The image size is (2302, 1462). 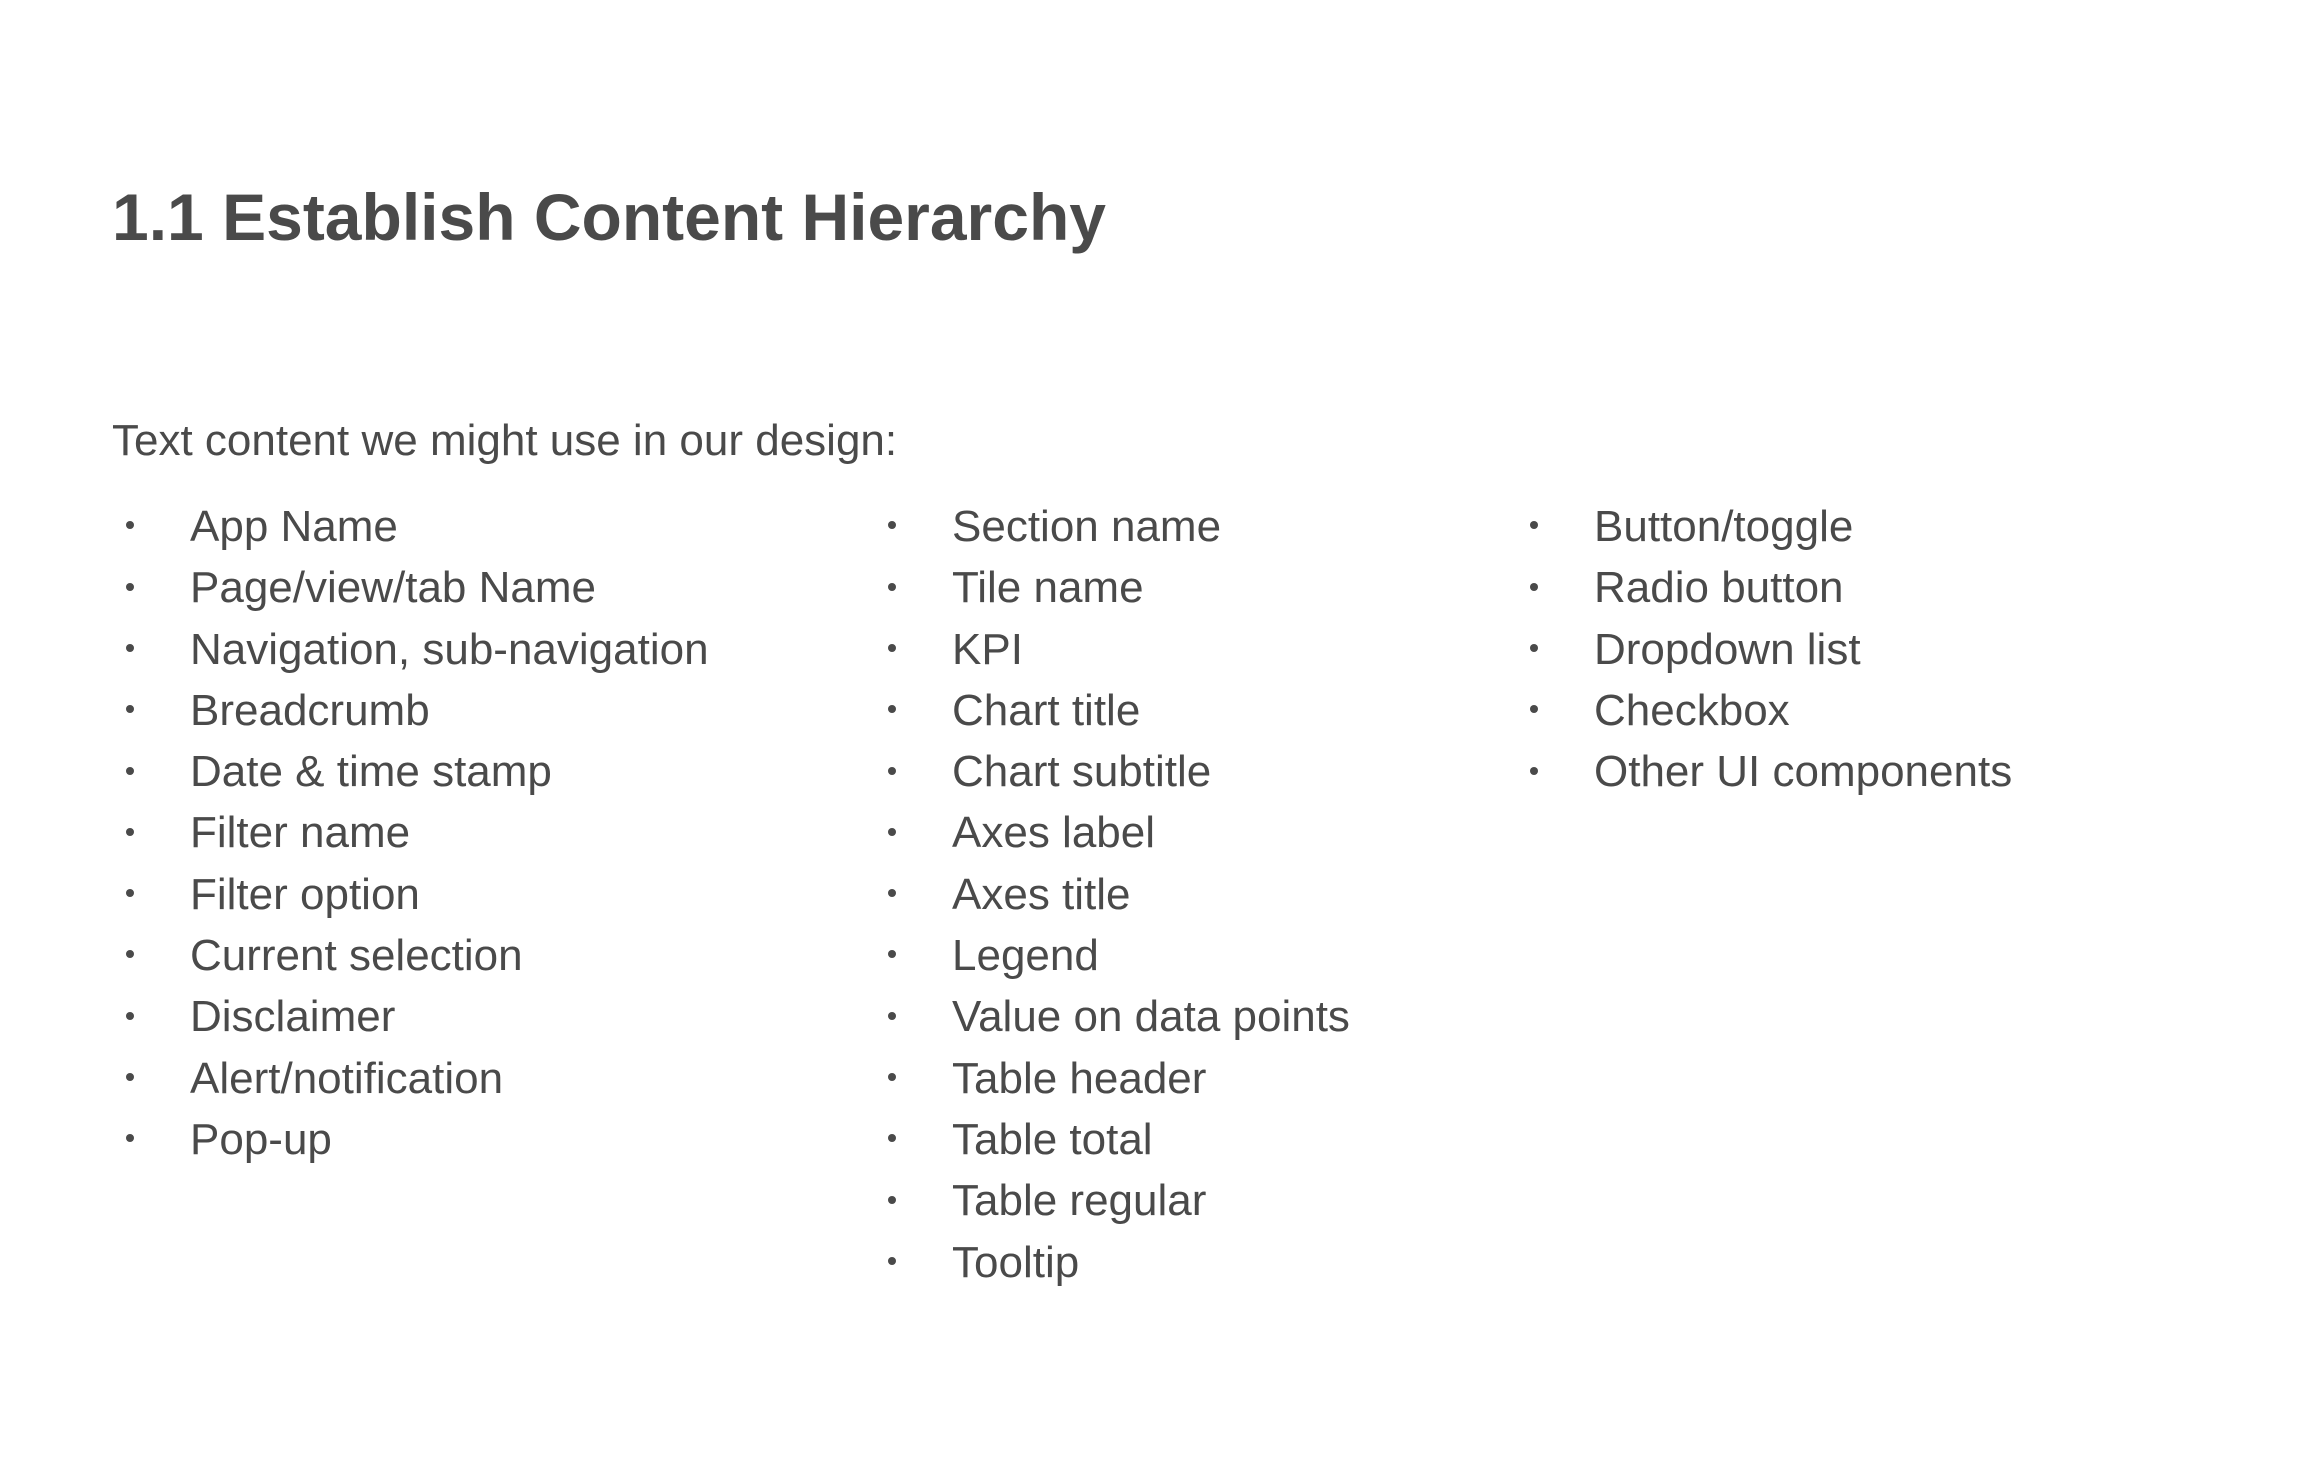 I want to click on list-item: KPI, so click(x=1119, y=649).